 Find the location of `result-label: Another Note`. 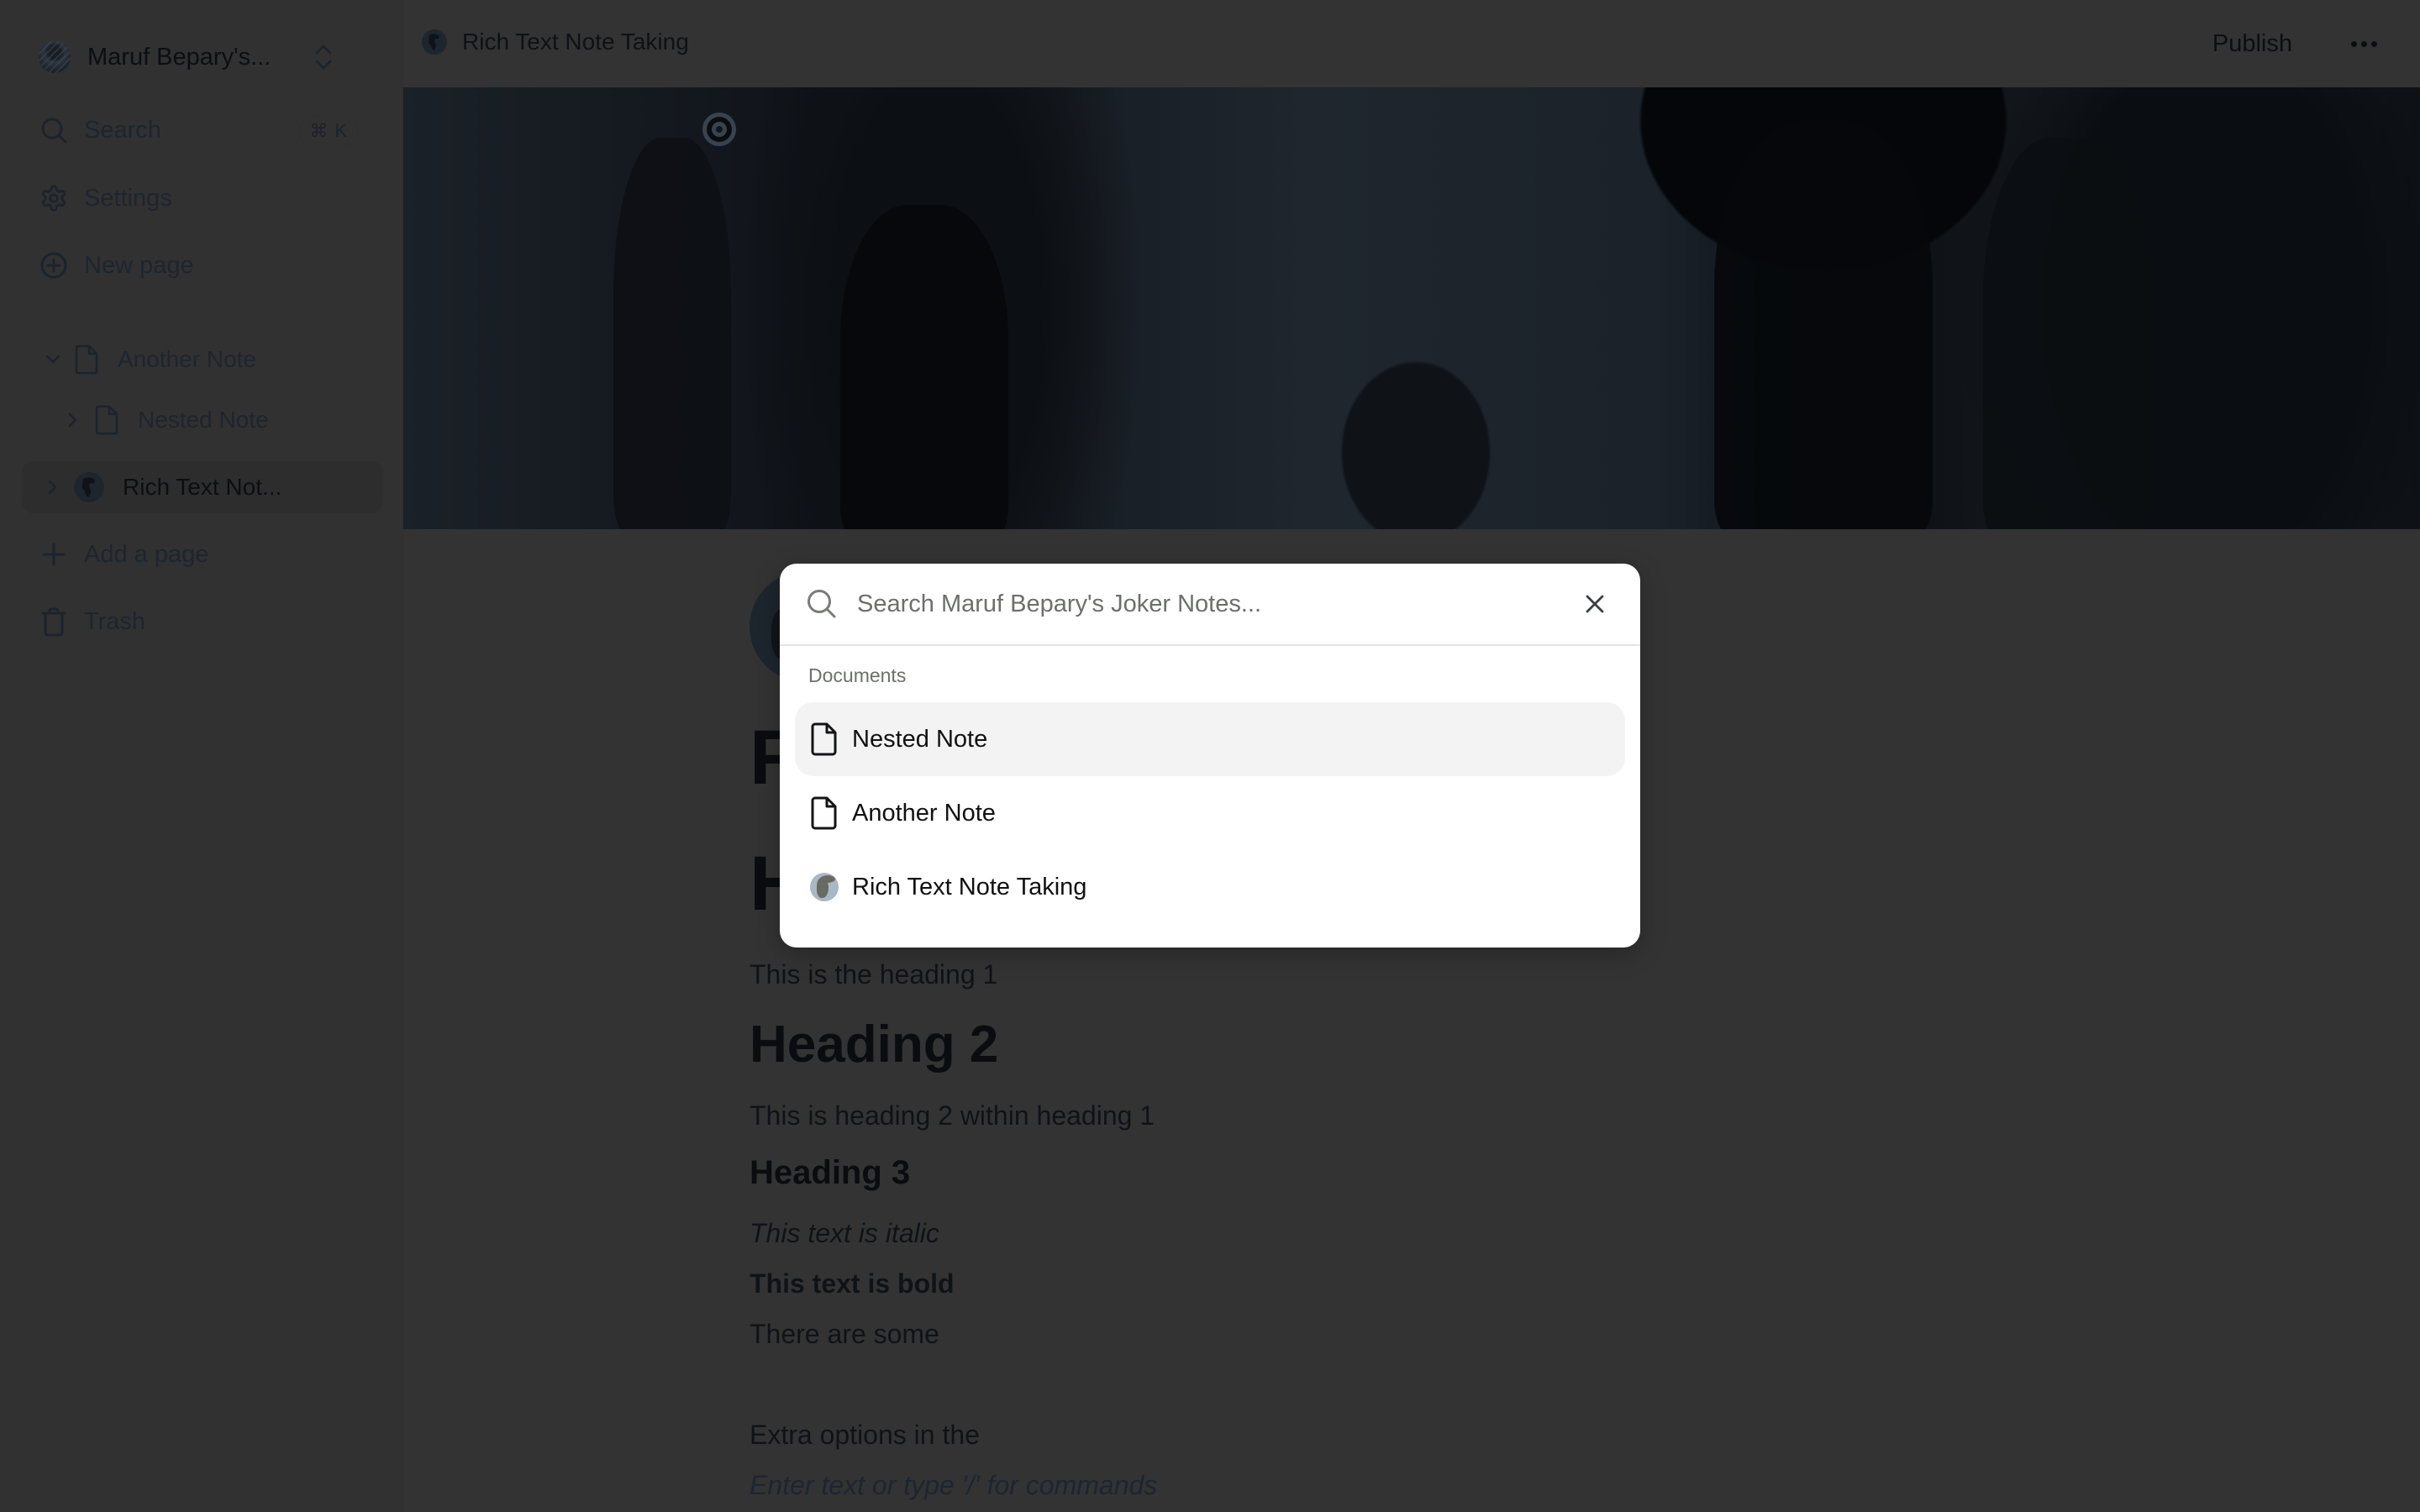

result-label: Another Note is located at coordinates (924, 813).